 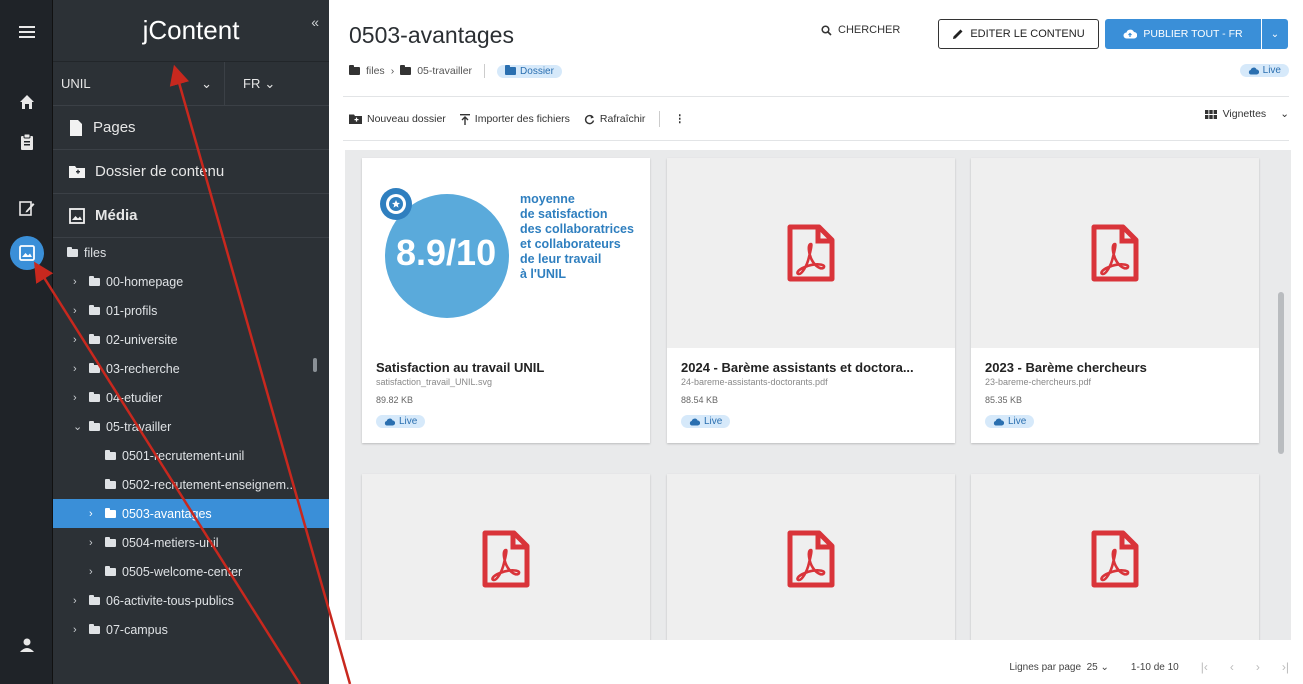 What do you see at coordinates (547, 199) in the screenshot?
I see `caption-line: moyenne` at bounding box center [547, 199].